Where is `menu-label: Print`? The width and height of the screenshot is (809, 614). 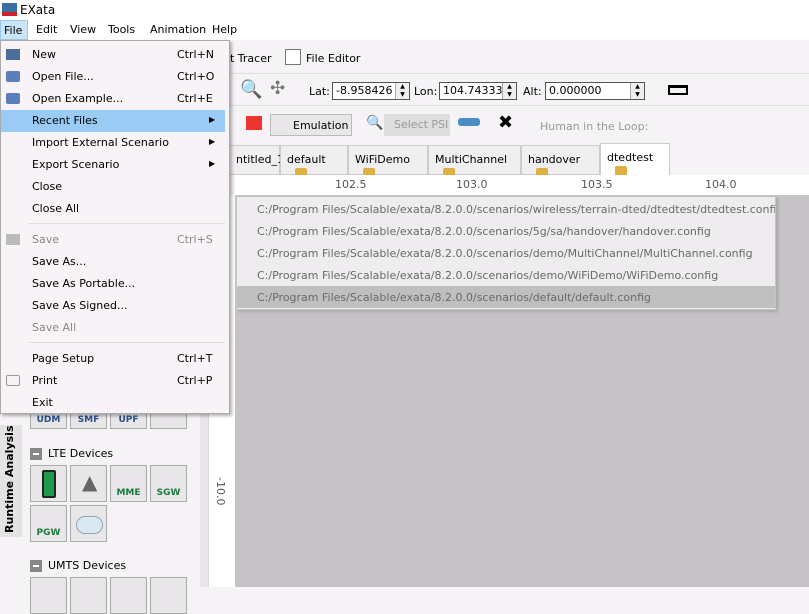 menu-label: Print is located at coordinates (45, 380).